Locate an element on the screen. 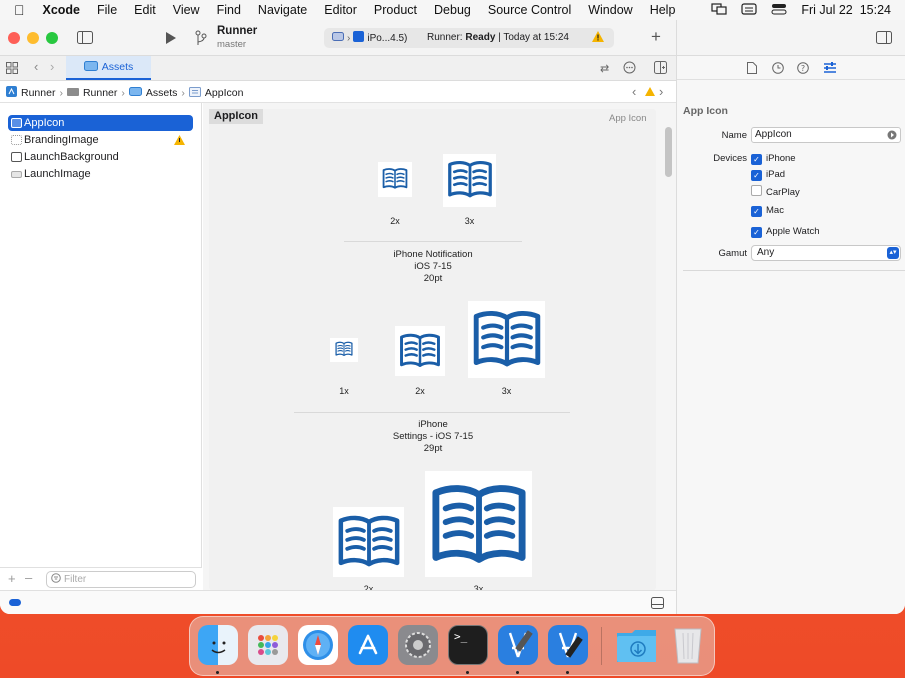  file-inspector-icon is located at coordinates (752, 69).